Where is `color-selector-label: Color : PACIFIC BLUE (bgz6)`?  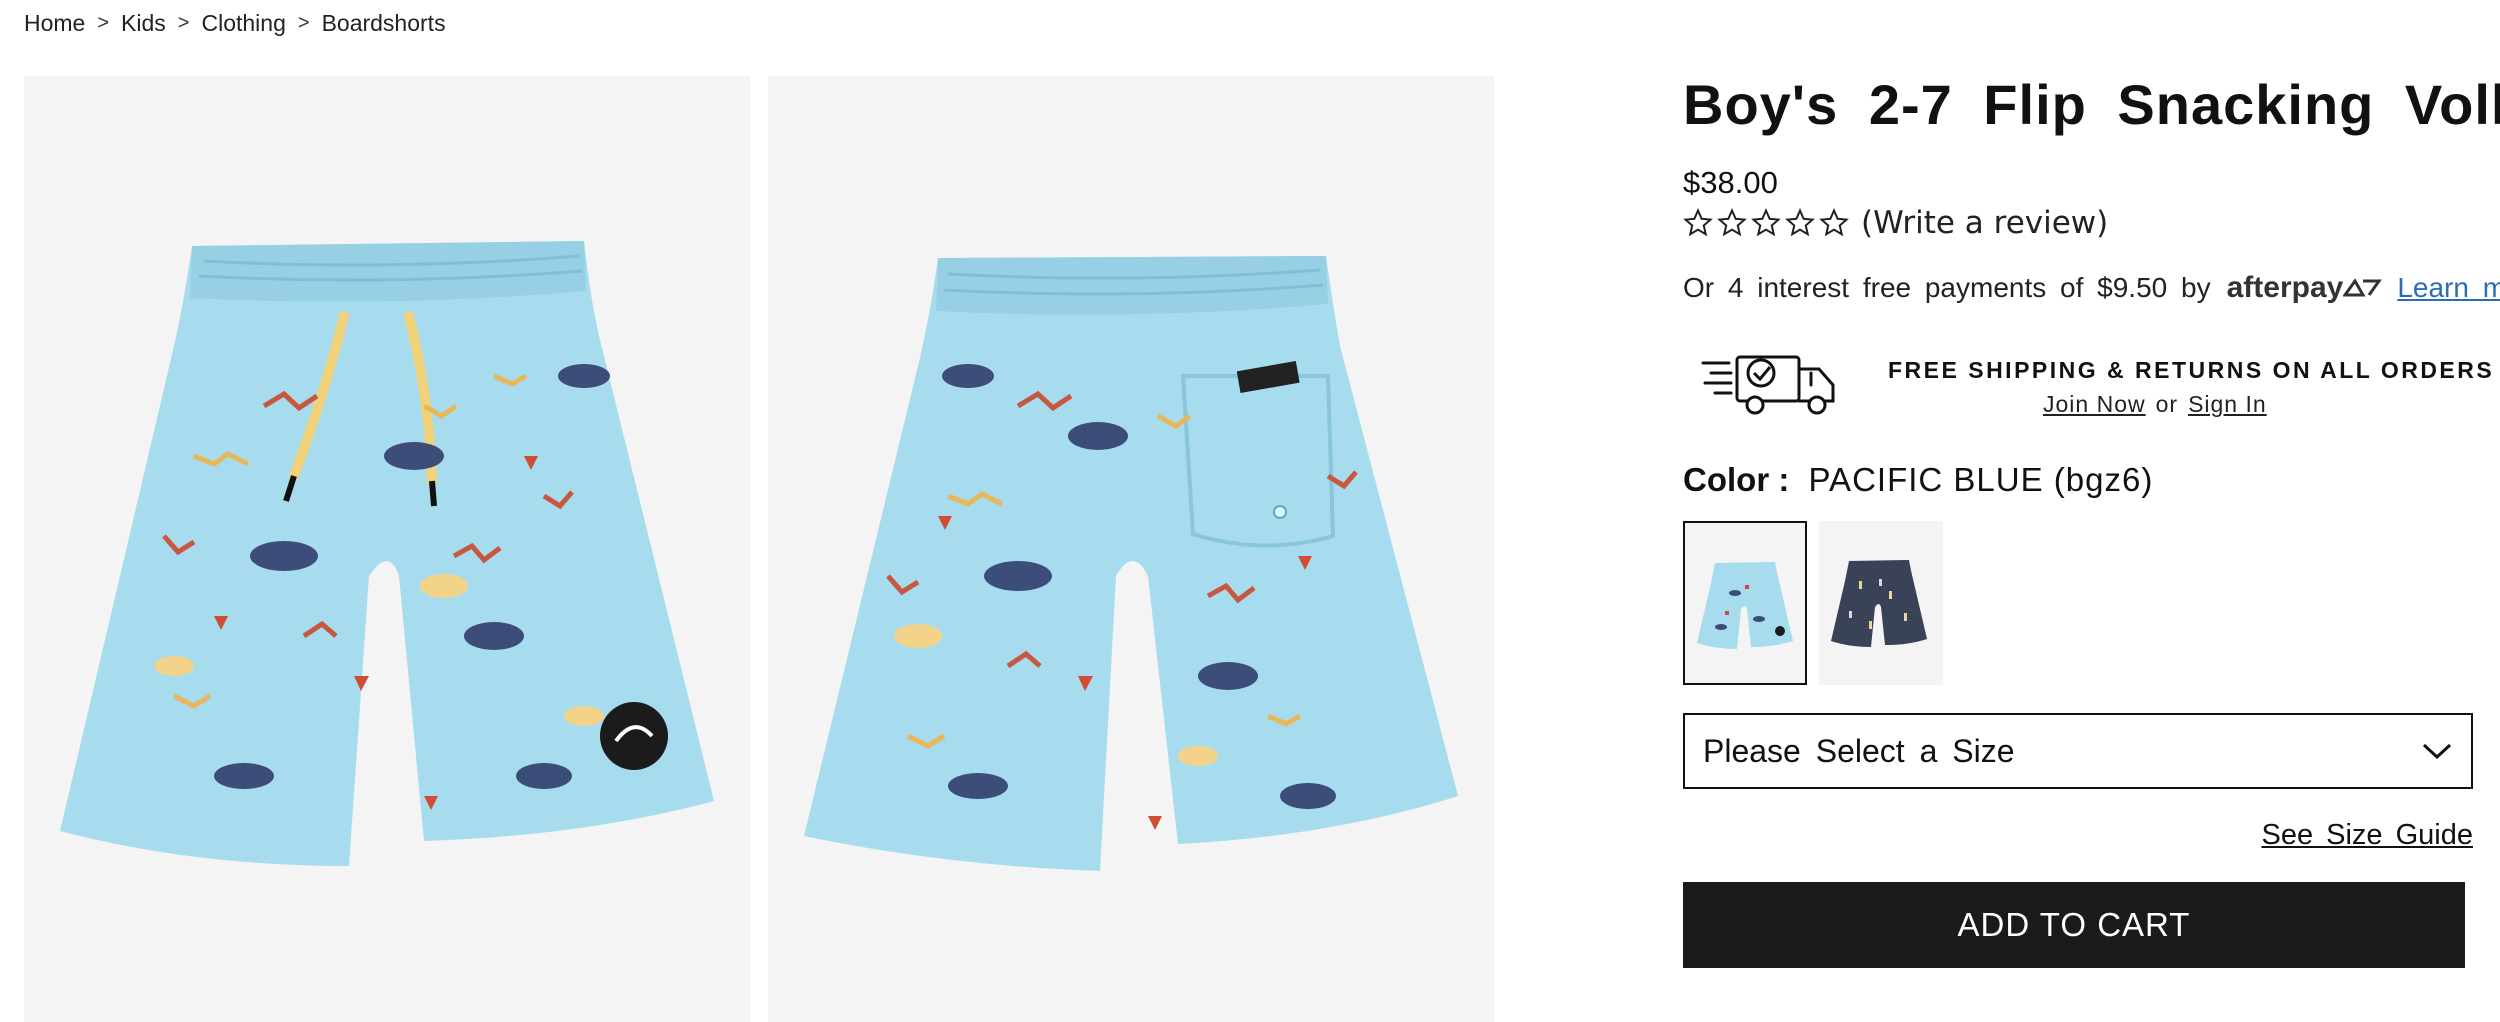
color-selector-label: Color : PACIFIC BLUE (bgz6) is located at coordinates (2078, 480).